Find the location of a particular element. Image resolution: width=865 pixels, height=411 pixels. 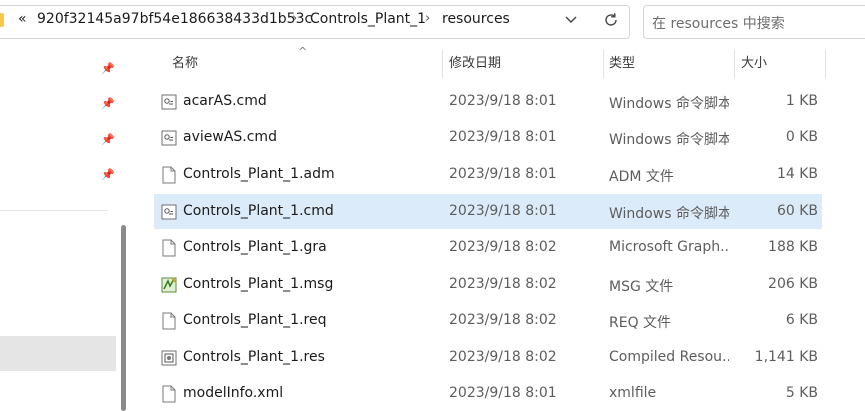

file-name: Controls_Plant_1.msg is located at coordinates (258, 284).